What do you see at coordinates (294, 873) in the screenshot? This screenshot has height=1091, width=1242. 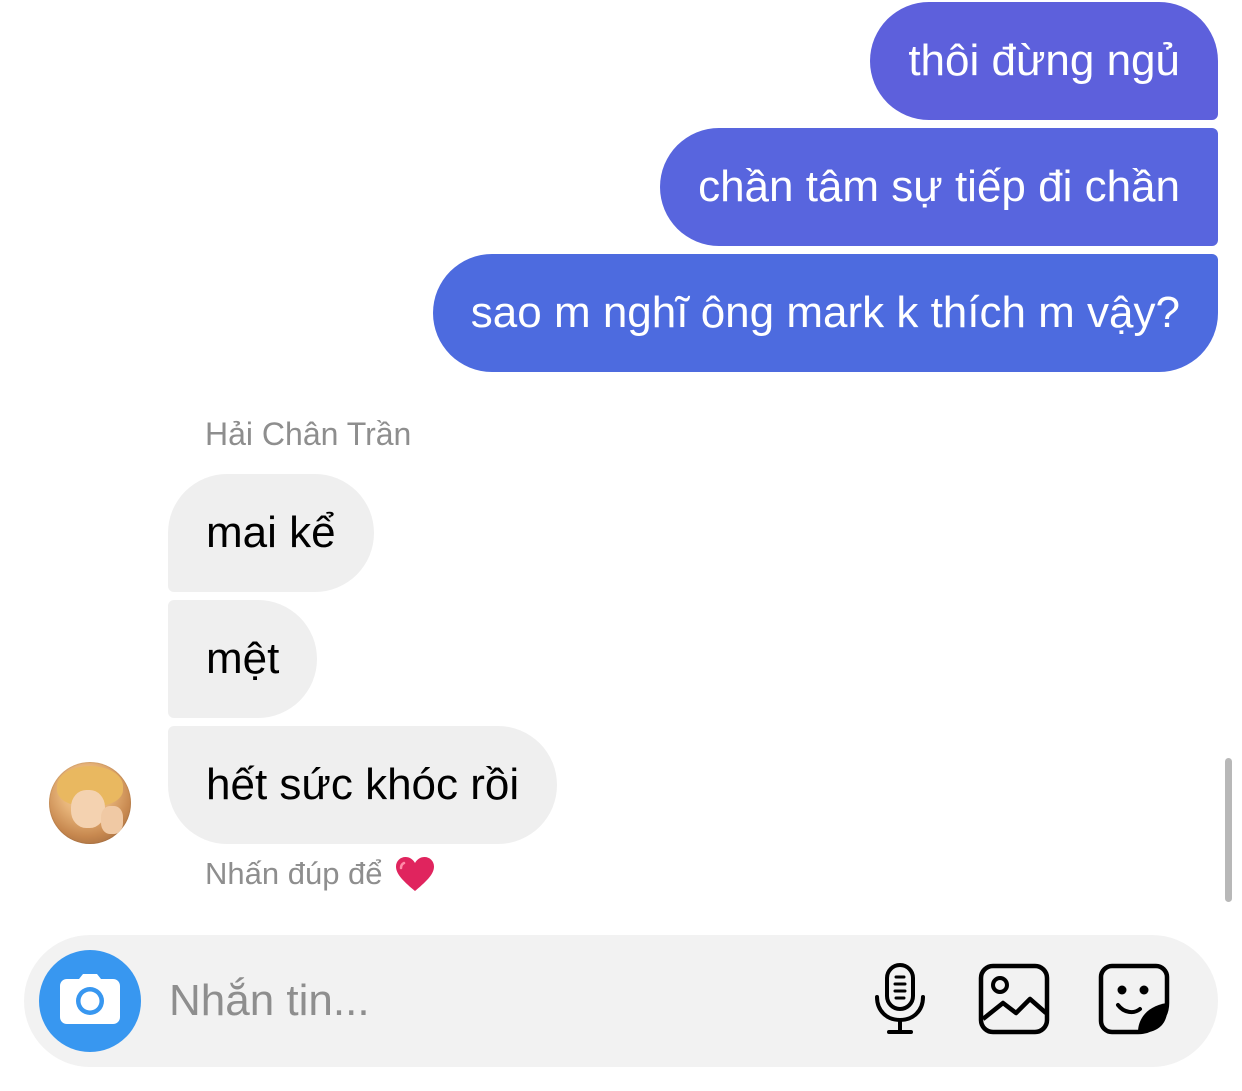 I see `react-hint-text: Nhấn đúp để` at bounding box center [294, 873].